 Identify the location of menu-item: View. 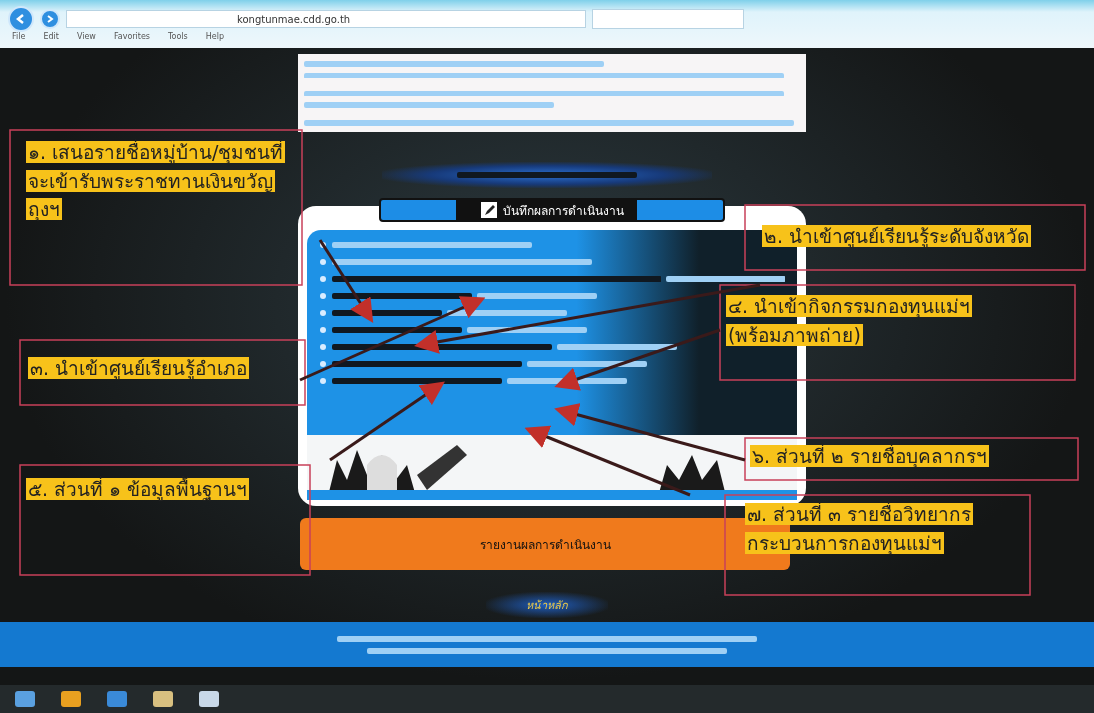
(86, 36).